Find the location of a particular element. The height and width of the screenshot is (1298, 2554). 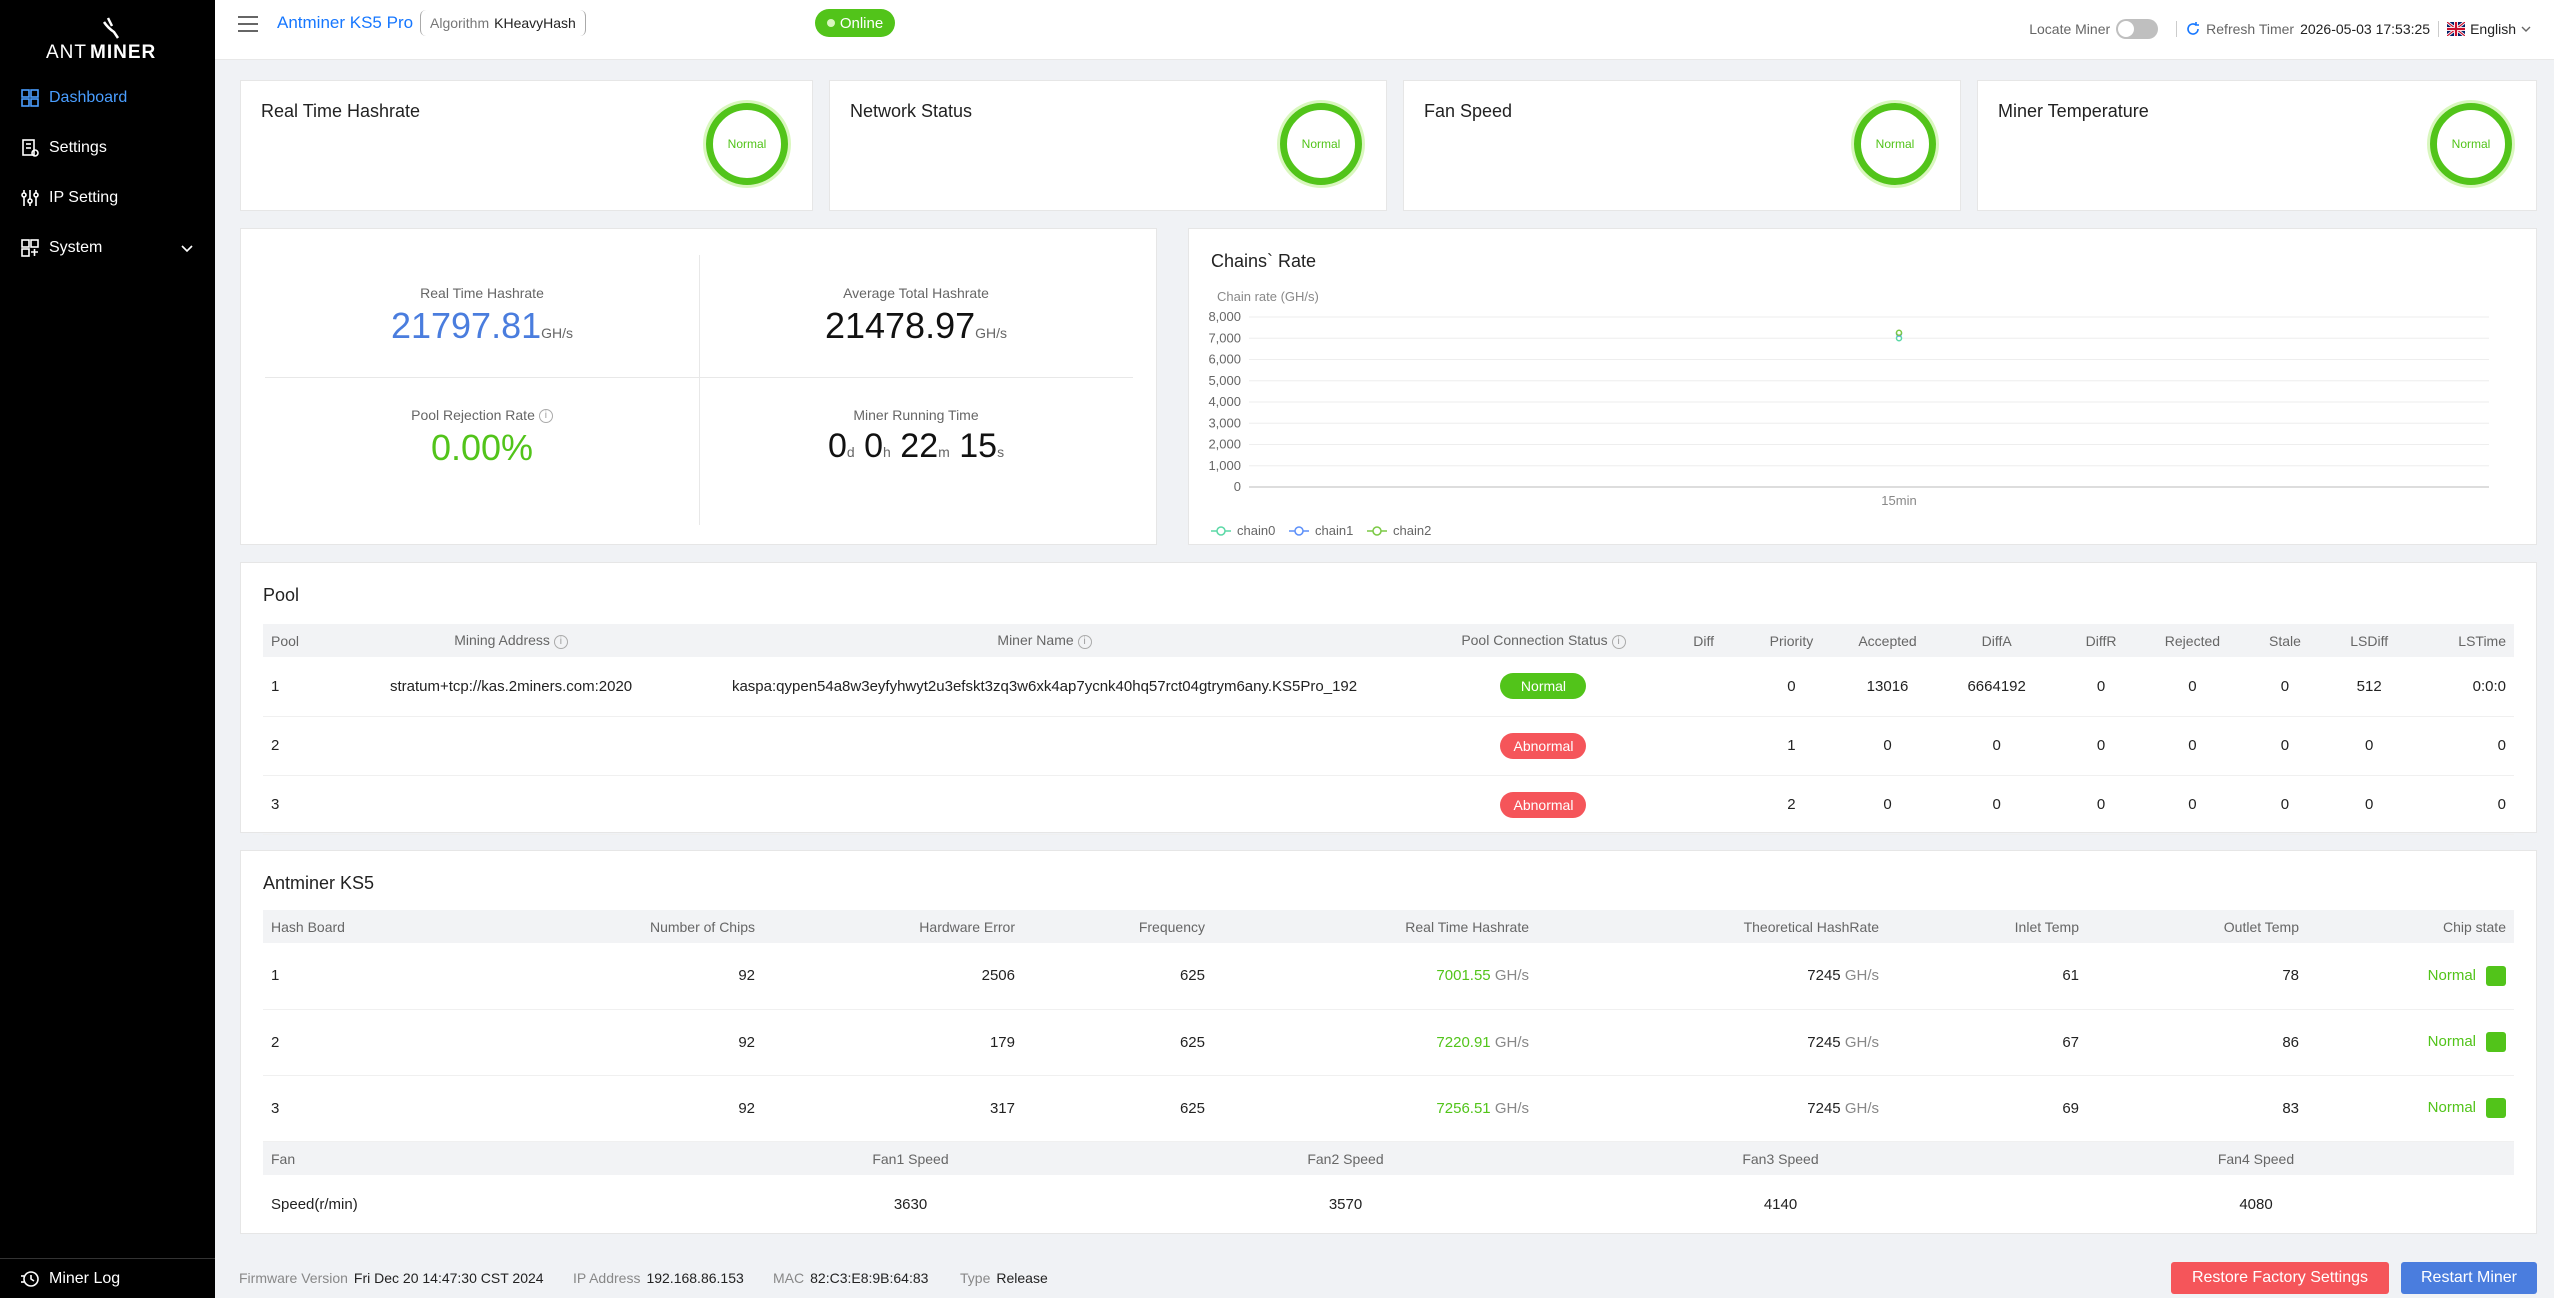

col-header: Frequency is located at coordinates (1118, 926).